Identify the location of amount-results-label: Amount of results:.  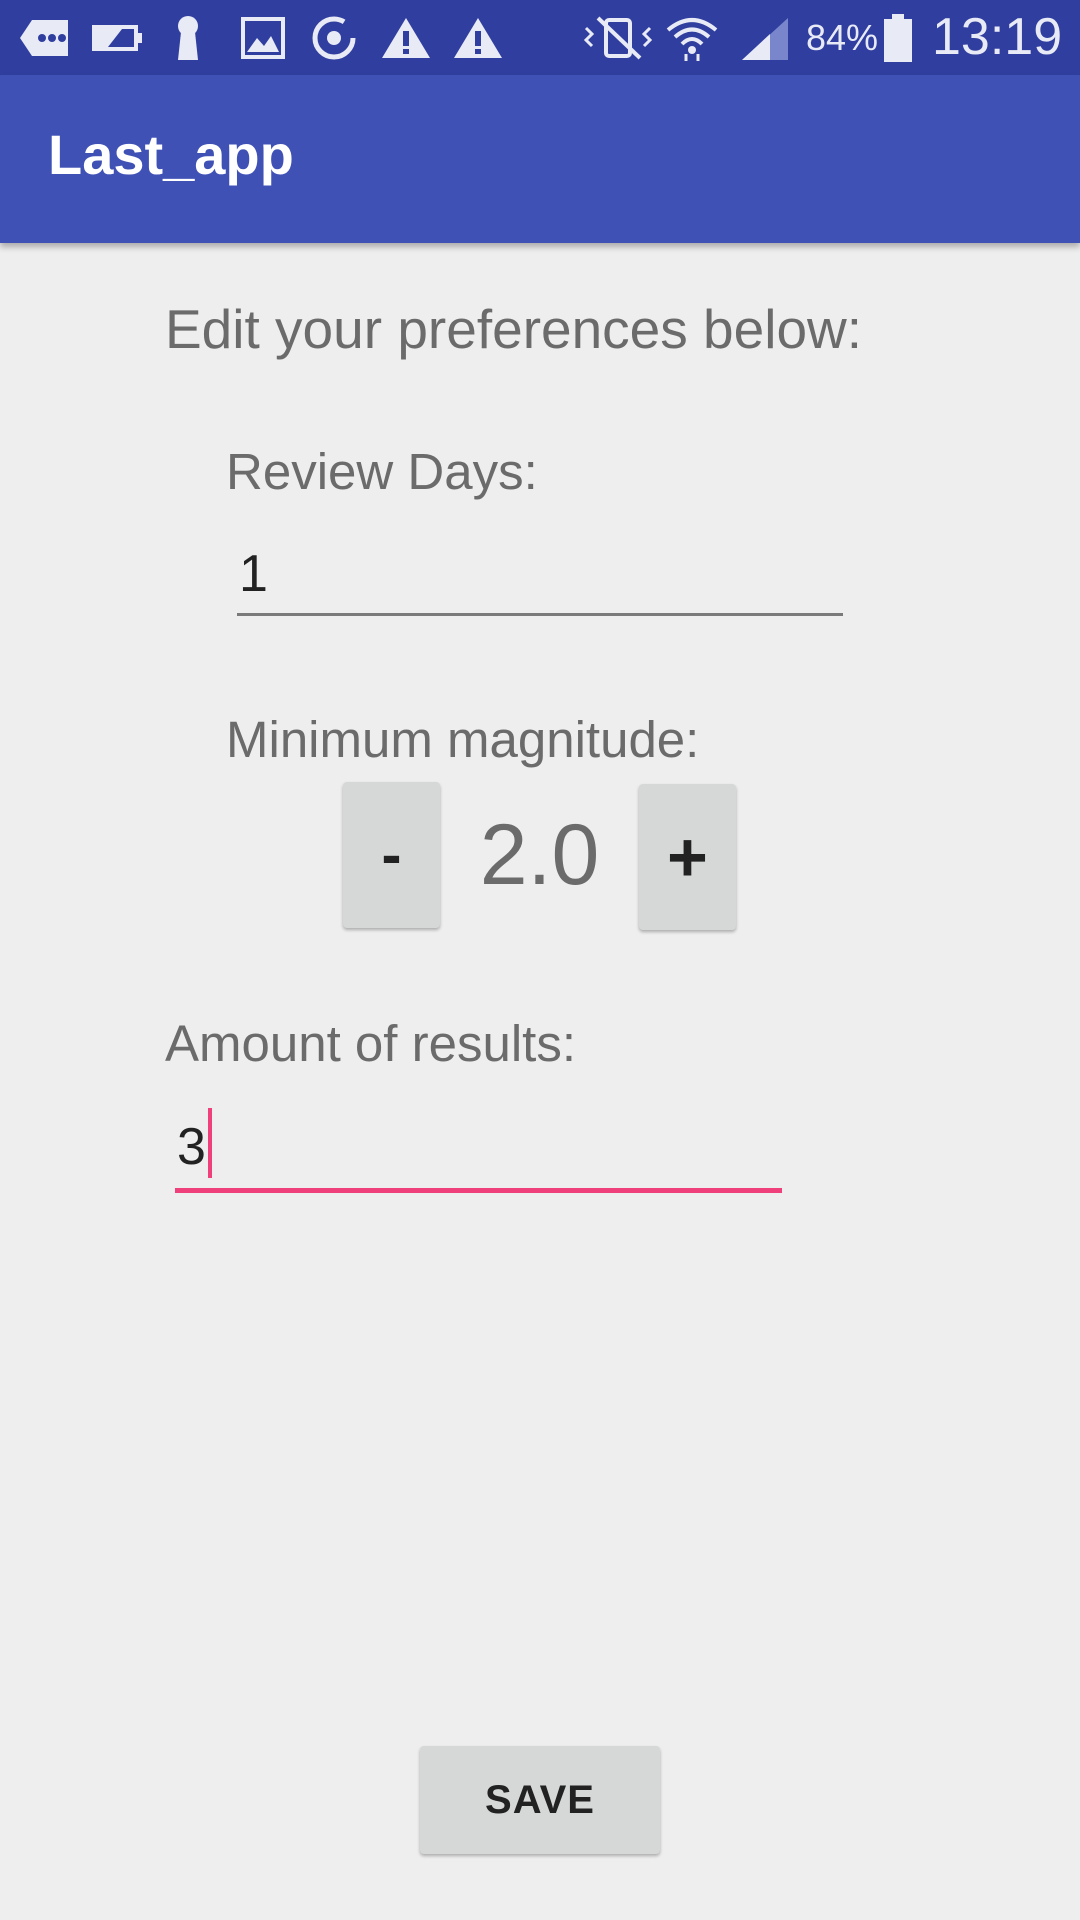
(371, 1043).